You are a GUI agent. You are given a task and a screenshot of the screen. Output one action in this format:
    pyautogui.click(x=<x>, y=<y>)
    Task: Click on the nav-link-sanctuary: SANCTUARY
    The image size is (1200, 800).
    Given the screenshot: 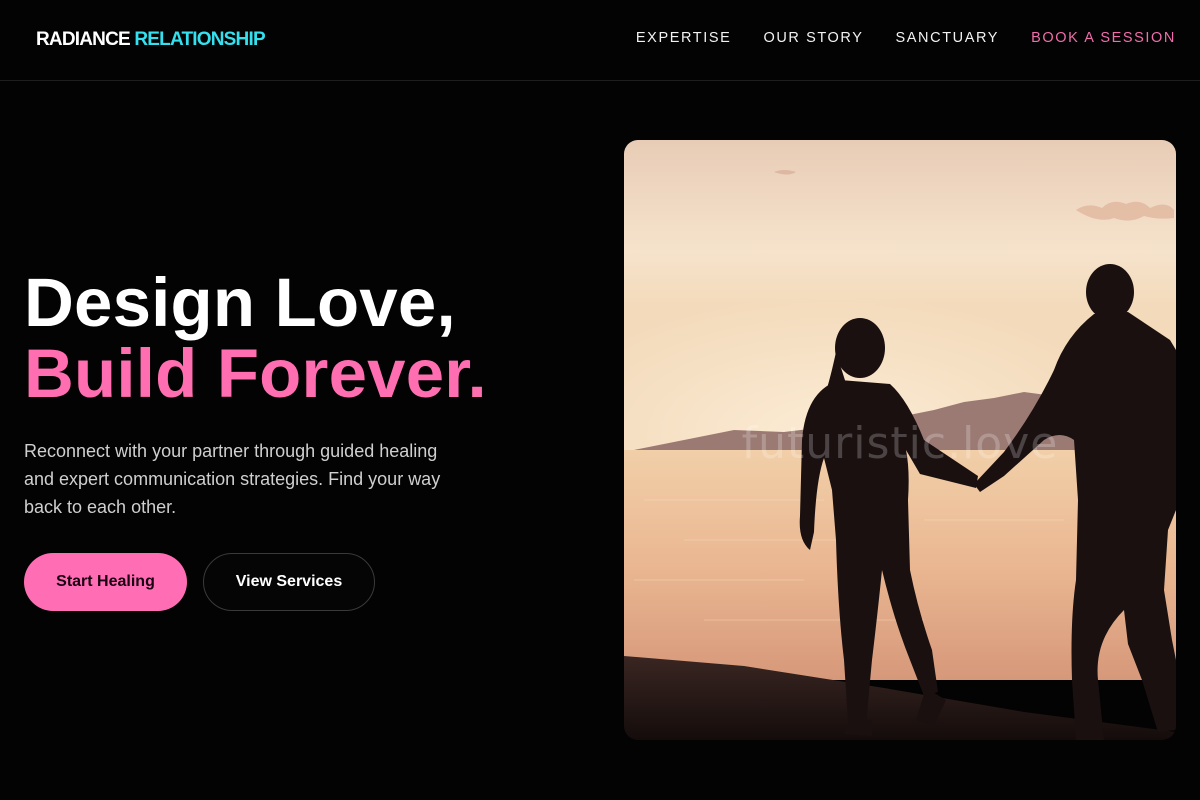 What is the action you would take?
    pyautogui.click(x=948, y=38)
    